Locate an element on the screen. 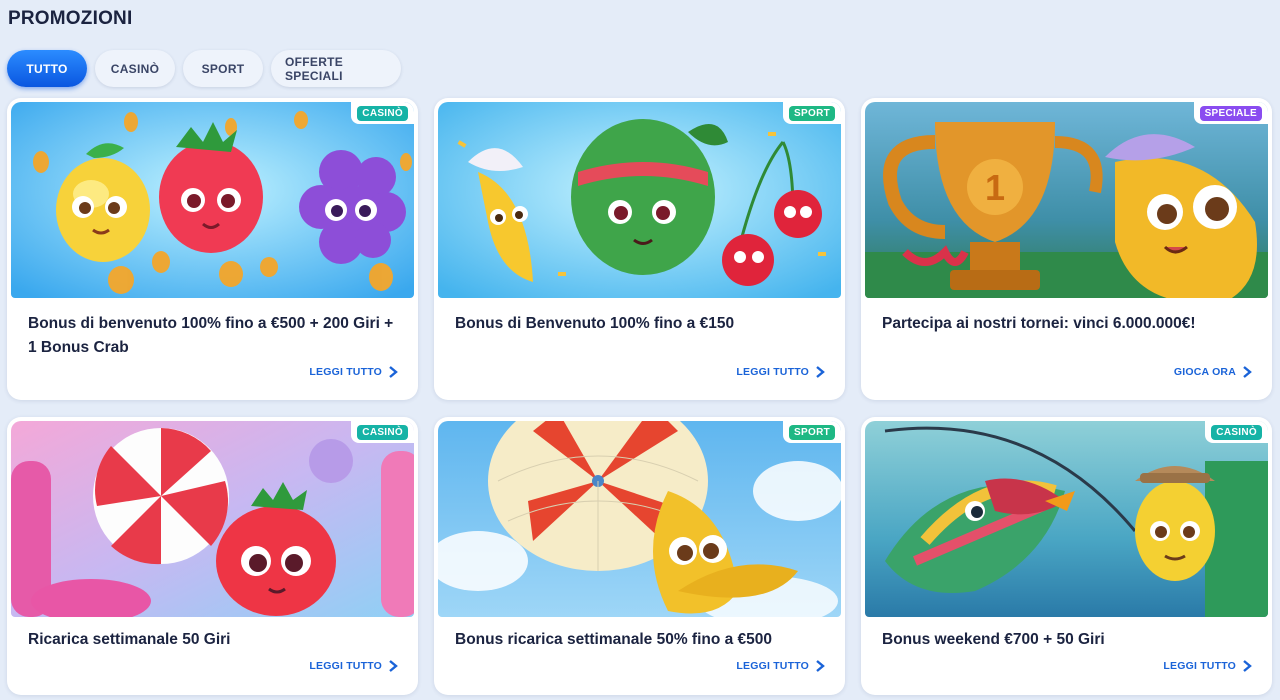  promo-image-parachute is located at coordinates (639, 519).